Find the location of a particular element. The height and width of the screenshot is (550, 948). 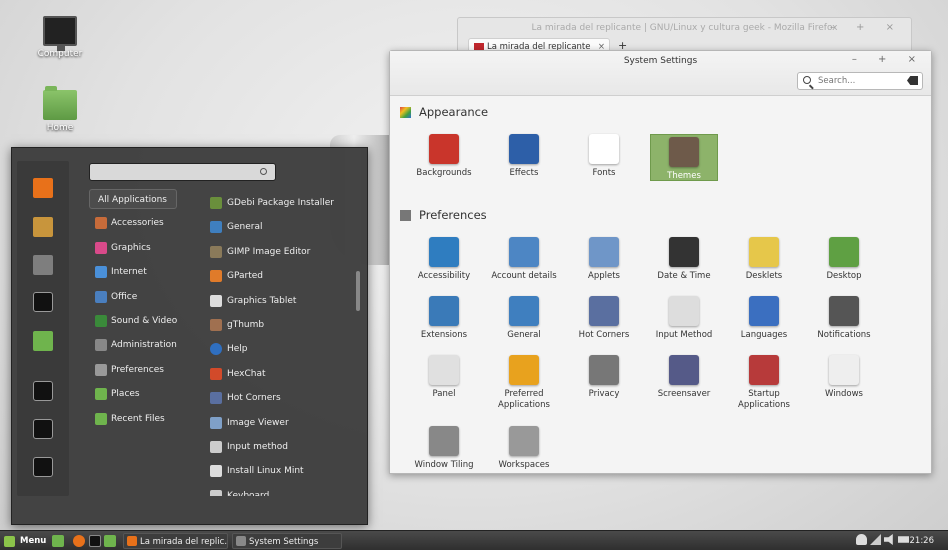

menu-category-accessories: Accessories is located at coordinates (144, 223).